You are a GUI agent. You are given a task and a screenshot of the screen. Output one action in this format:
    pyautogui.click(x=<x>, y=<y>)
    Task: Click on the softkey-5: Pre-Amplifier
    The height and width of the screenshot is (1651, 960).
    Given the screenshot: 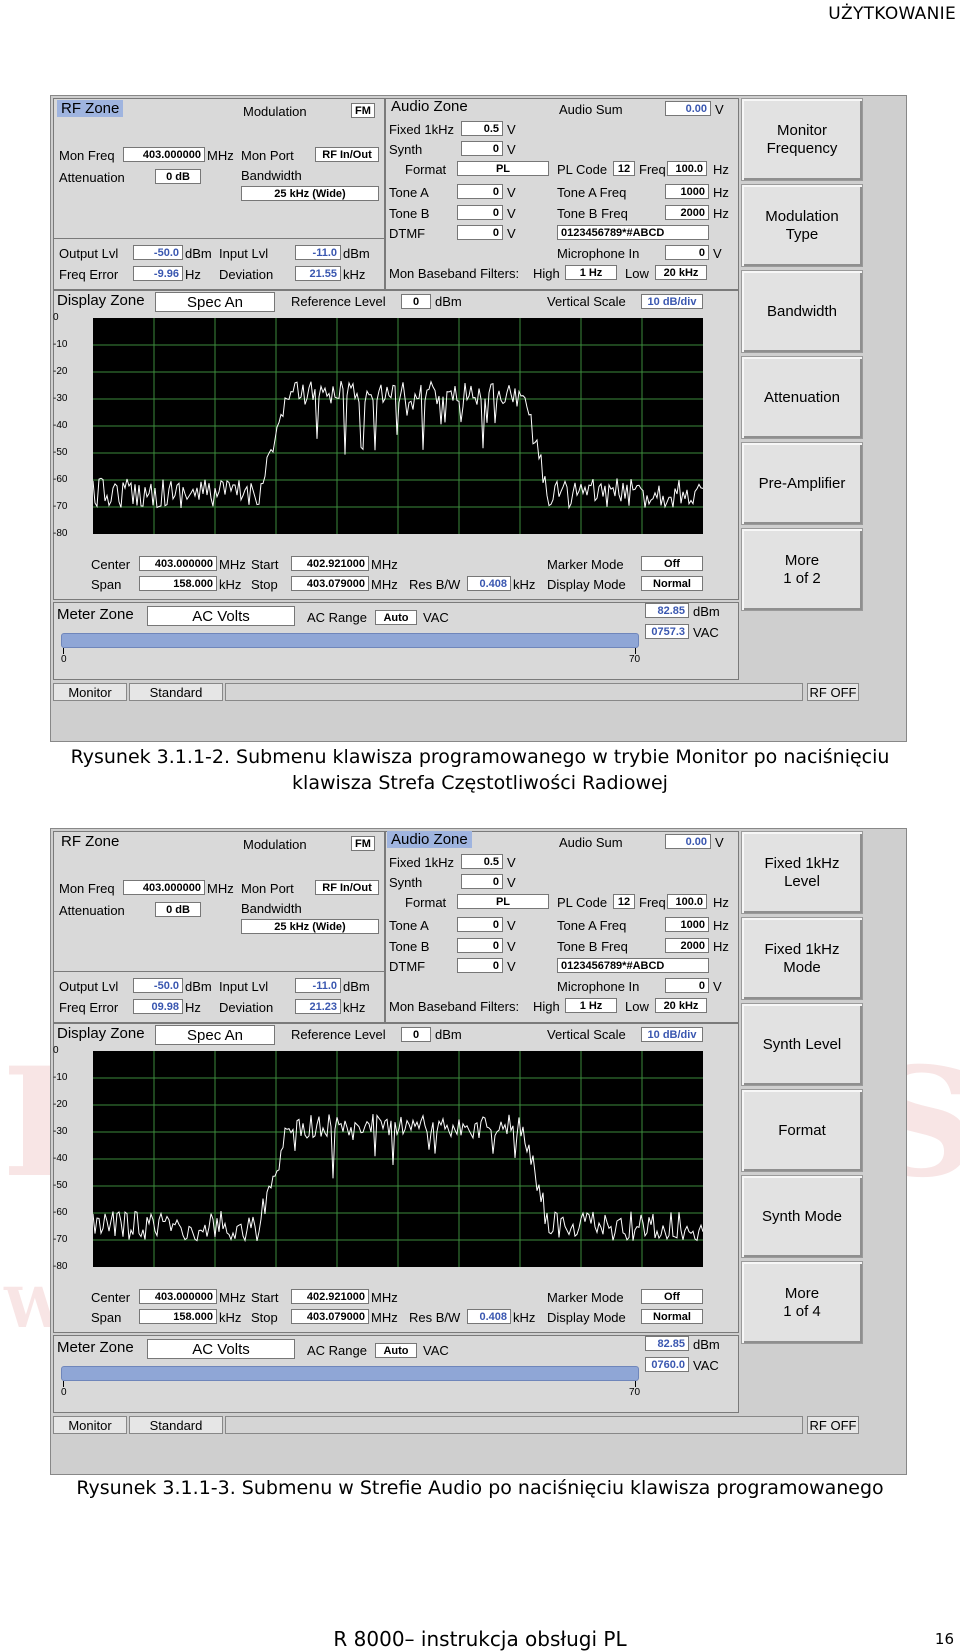 What is the action you would take?
    pyautogui.click(x=802, y=483)
    